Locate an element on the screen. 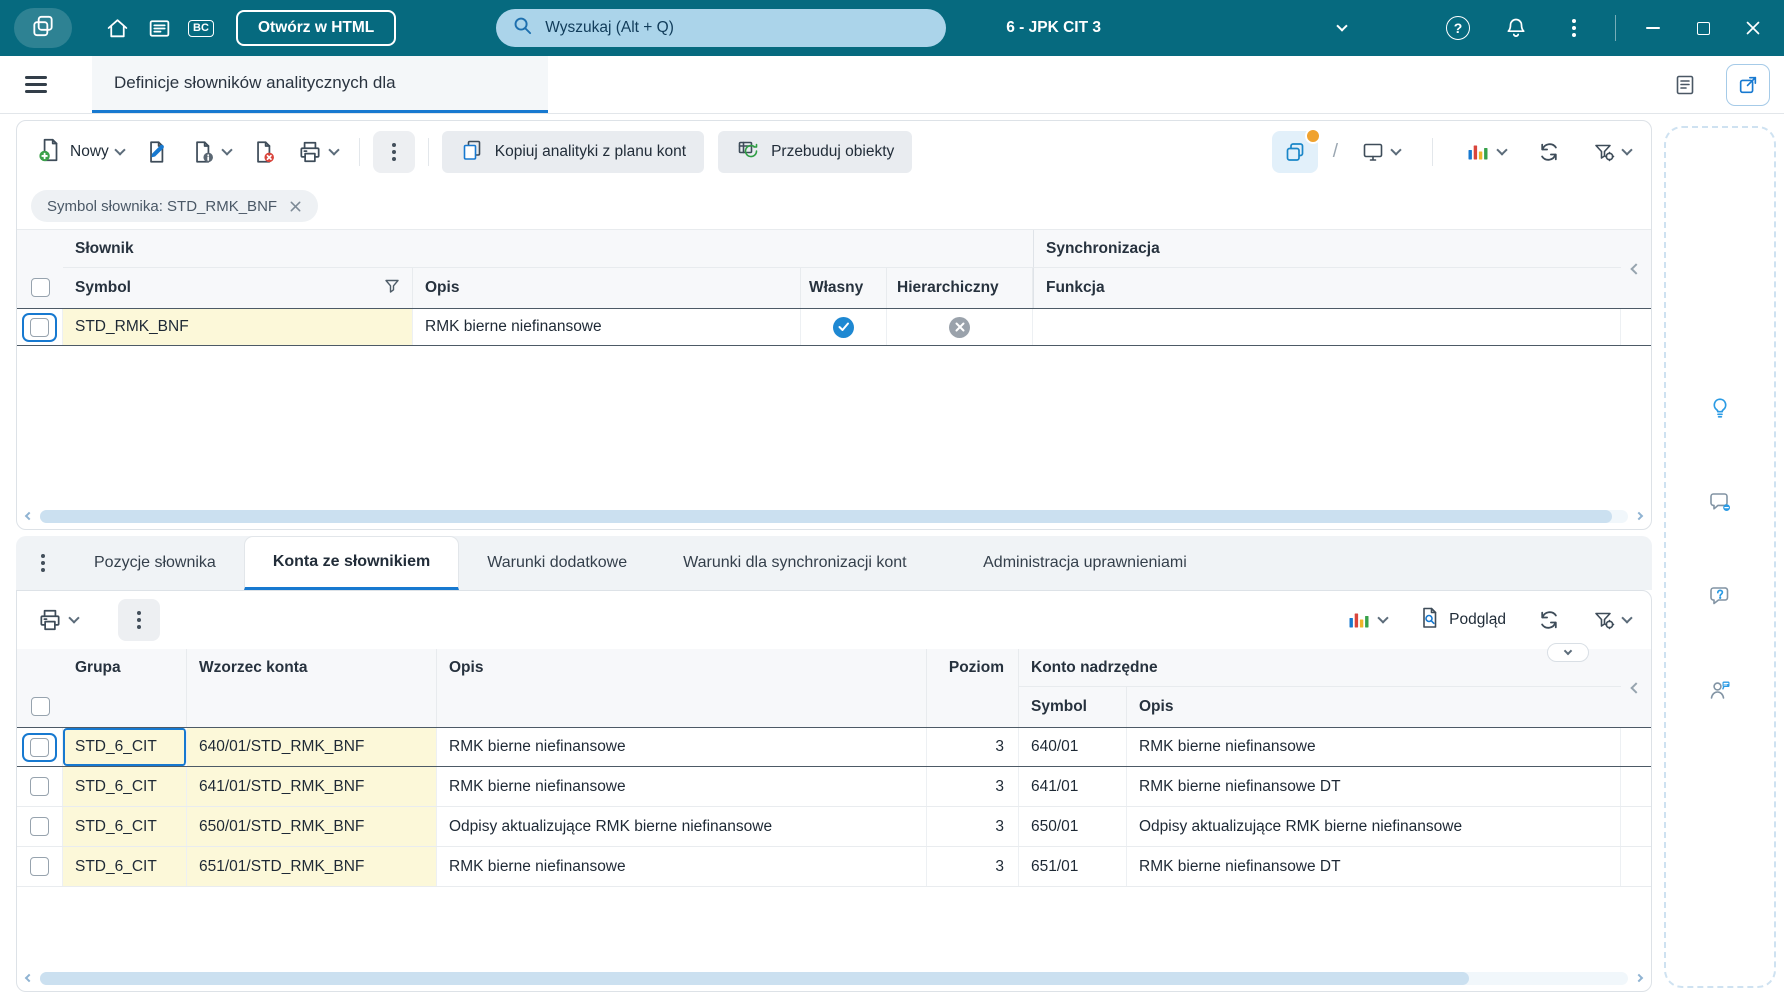 This screenshot has height=1000, width=1784. filter-chip-symbol: Symbol słownika: STD_RMK_BNF is located at coordinates (175, 206).